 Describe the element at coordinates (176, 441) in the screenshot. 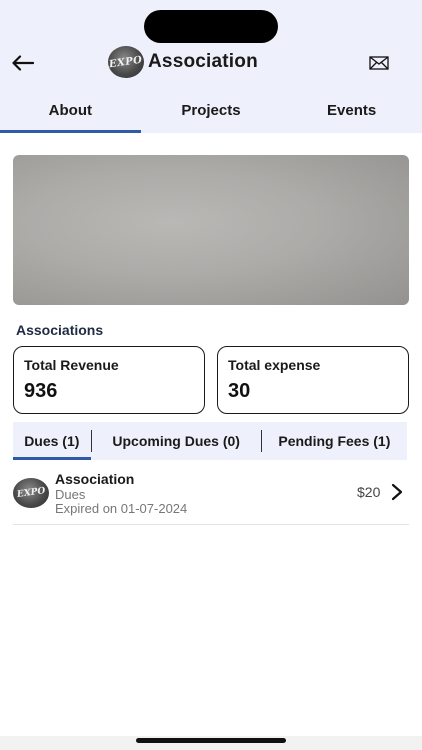

I see `subtab-upcoming-dues: Upcoming Dues (0)` at that location.